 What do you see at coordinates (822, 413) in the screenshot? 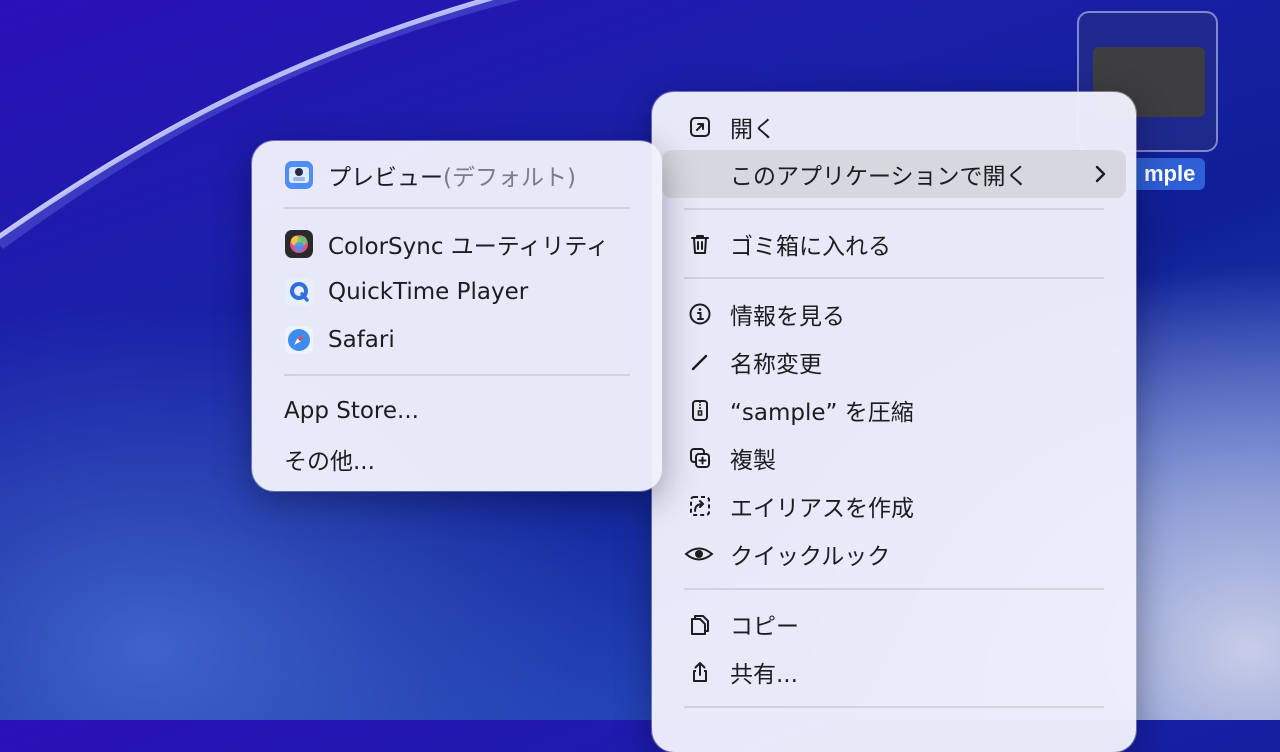
I see `menu-item-label: “sample” を圧縮` at bounding box center [822, 413].